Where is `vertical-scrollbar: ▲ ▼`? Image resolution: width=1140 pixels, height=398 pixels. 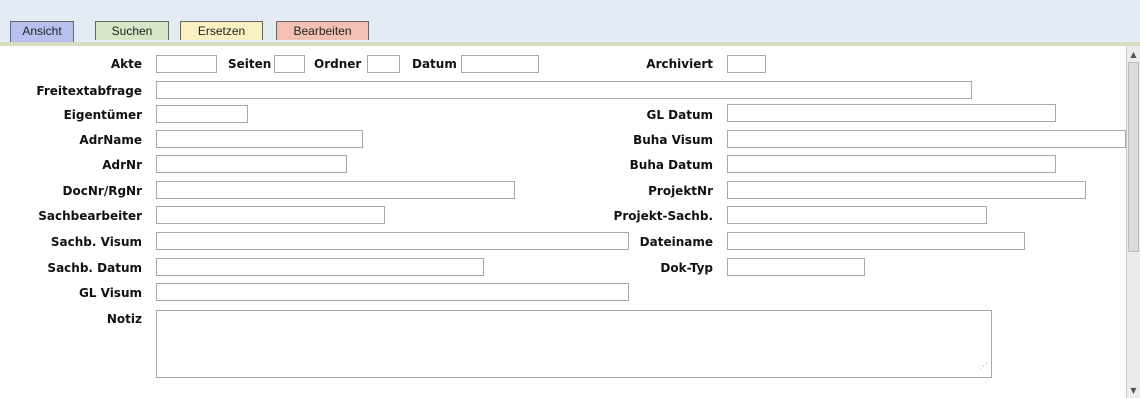 vertical-scrollbar: ▲ ▼ is located at coordinates (1133, 222).